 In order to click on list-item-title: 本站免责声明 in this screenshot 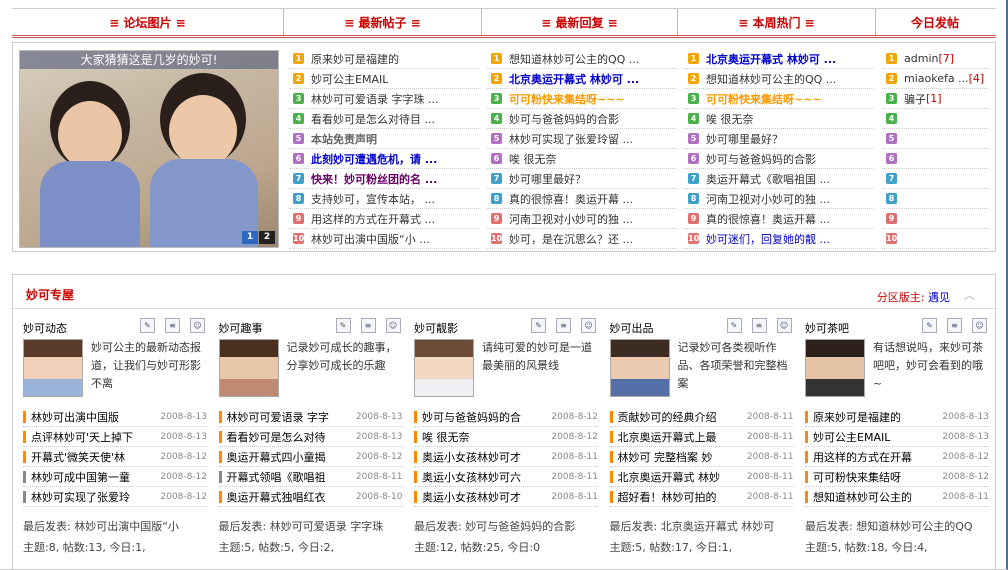, I will do `click(344, 139)`.